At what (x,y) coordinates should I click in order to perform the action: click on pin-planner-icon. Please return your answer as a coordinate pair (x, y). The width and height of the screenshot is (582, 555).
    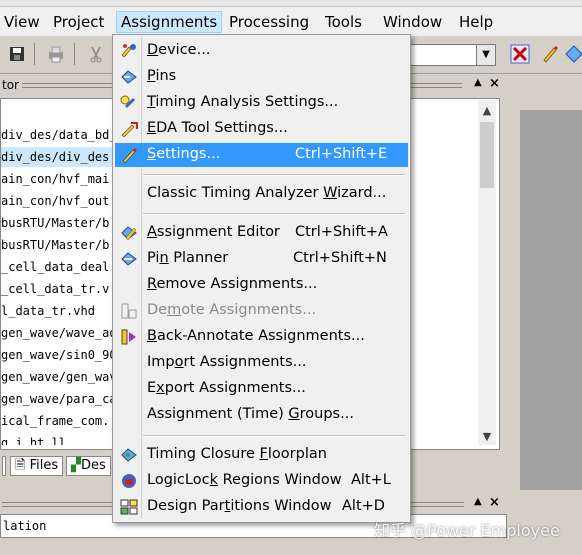
    Looking at the image, I should click on (129, 259).